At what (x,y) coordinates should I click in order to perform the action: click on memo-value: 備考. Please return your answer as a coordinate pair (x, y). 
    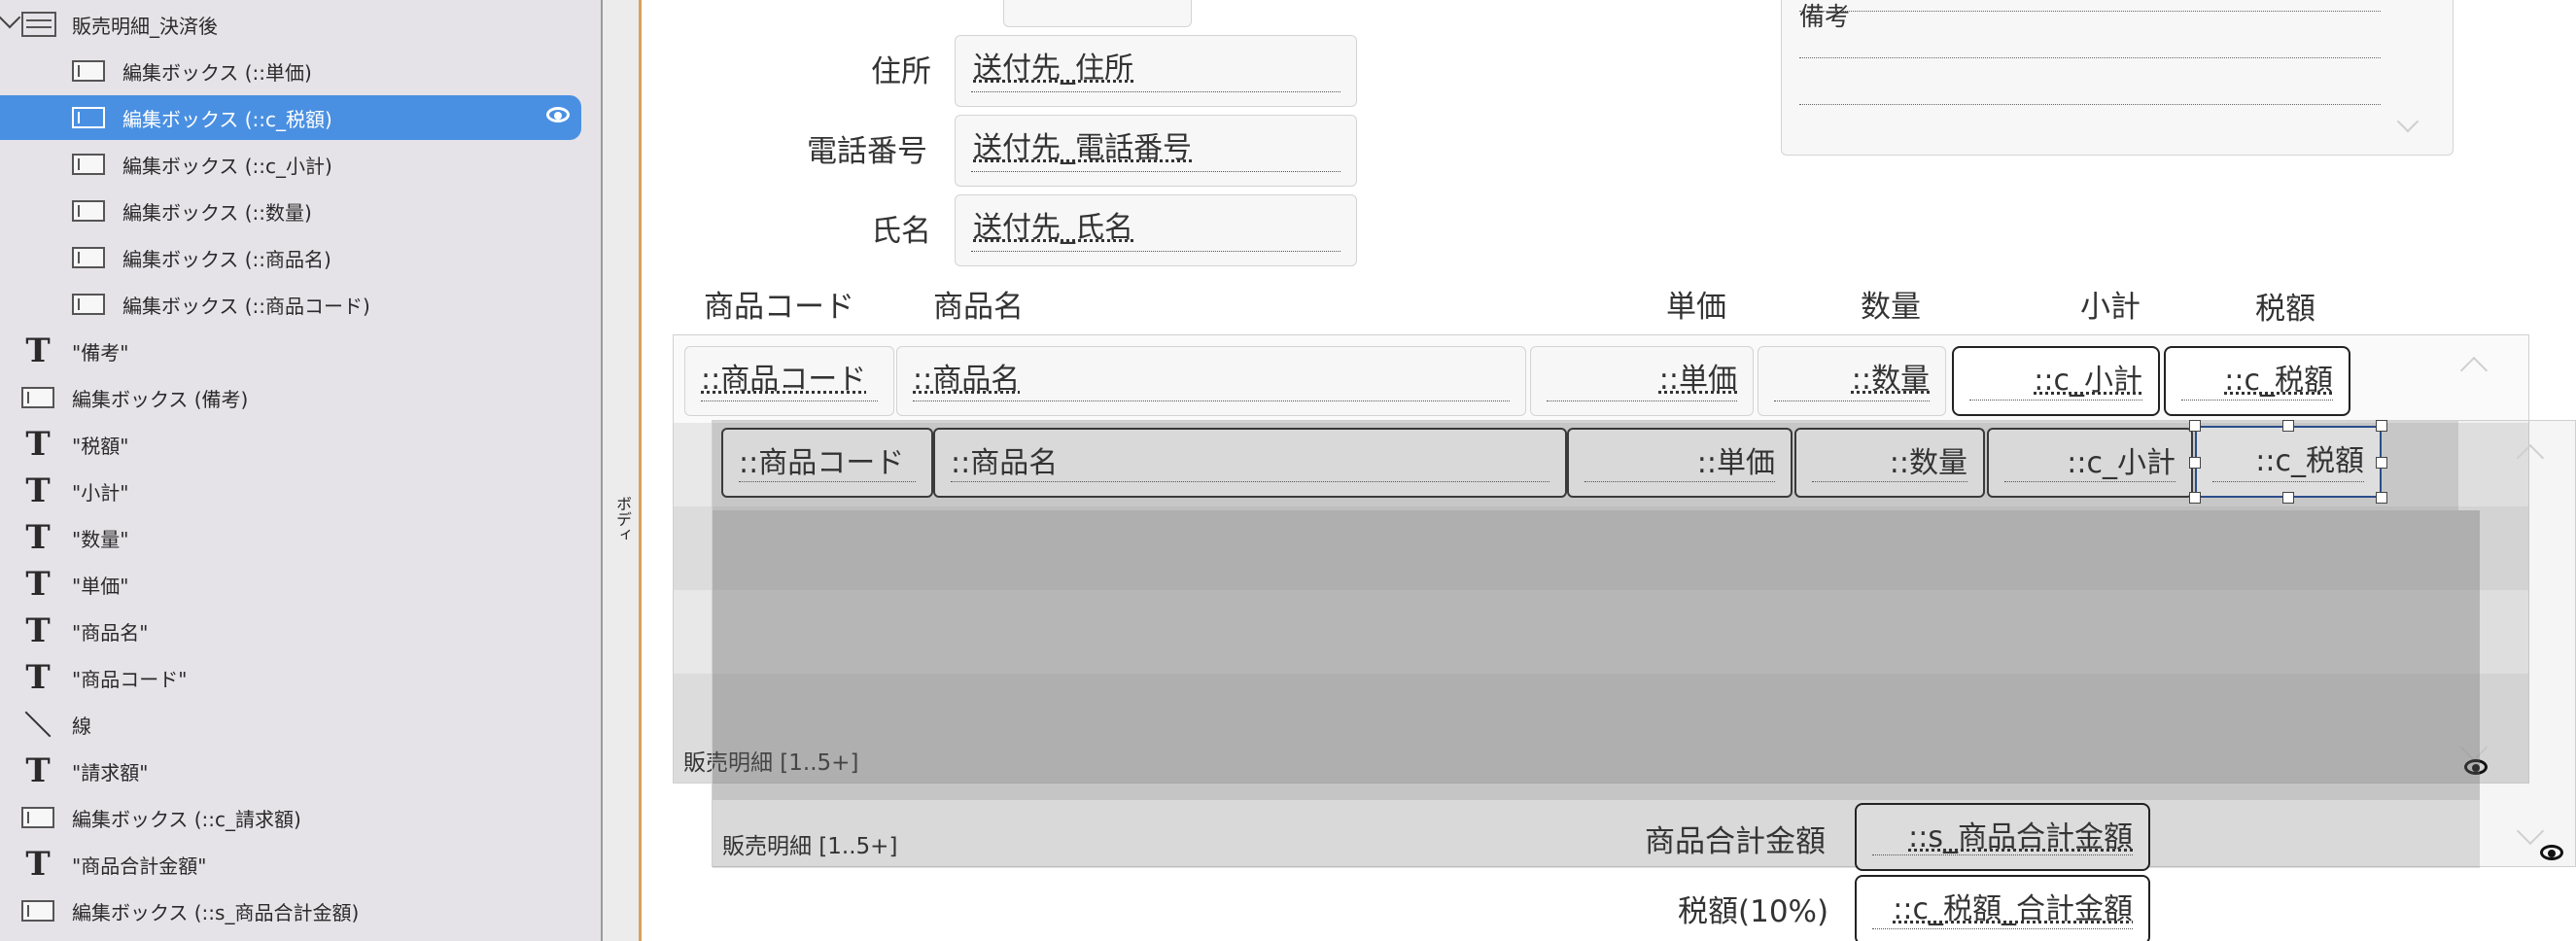
    Looking at the image, I should click on (1825, 17).